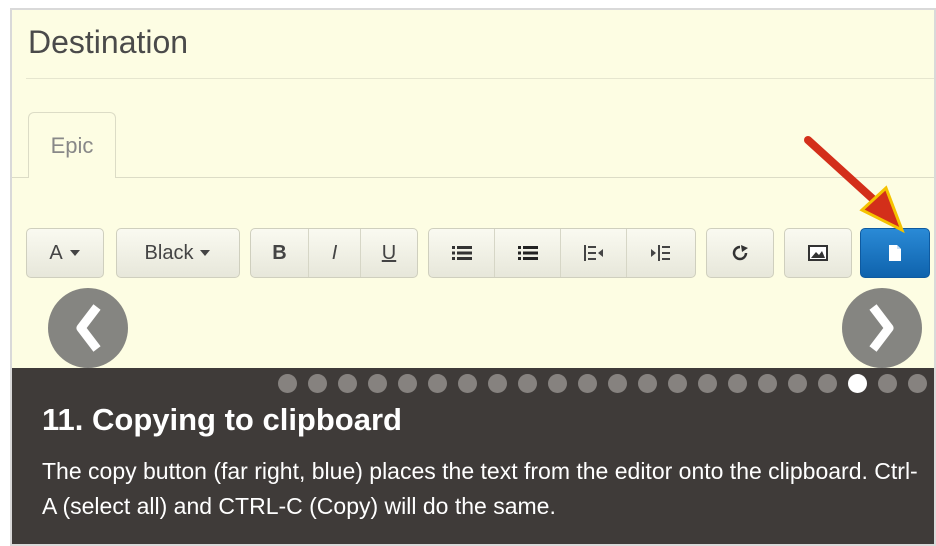  I want to click on bullet-list-icon, so click(461, 253).